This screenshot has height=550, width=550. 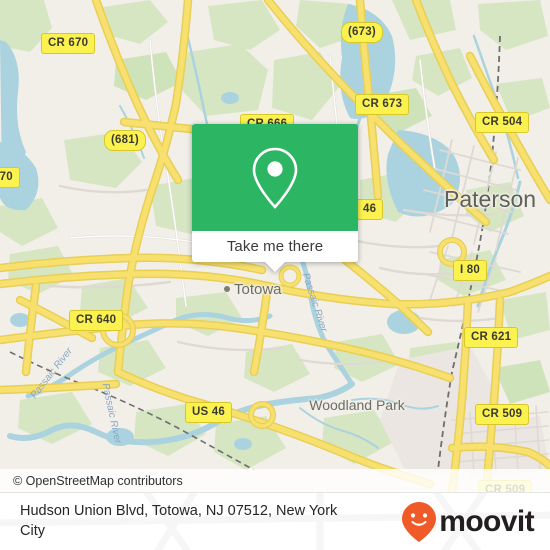 I want to click on place-label-woodland-park: Woodland Park, so click(x=357, y=405).